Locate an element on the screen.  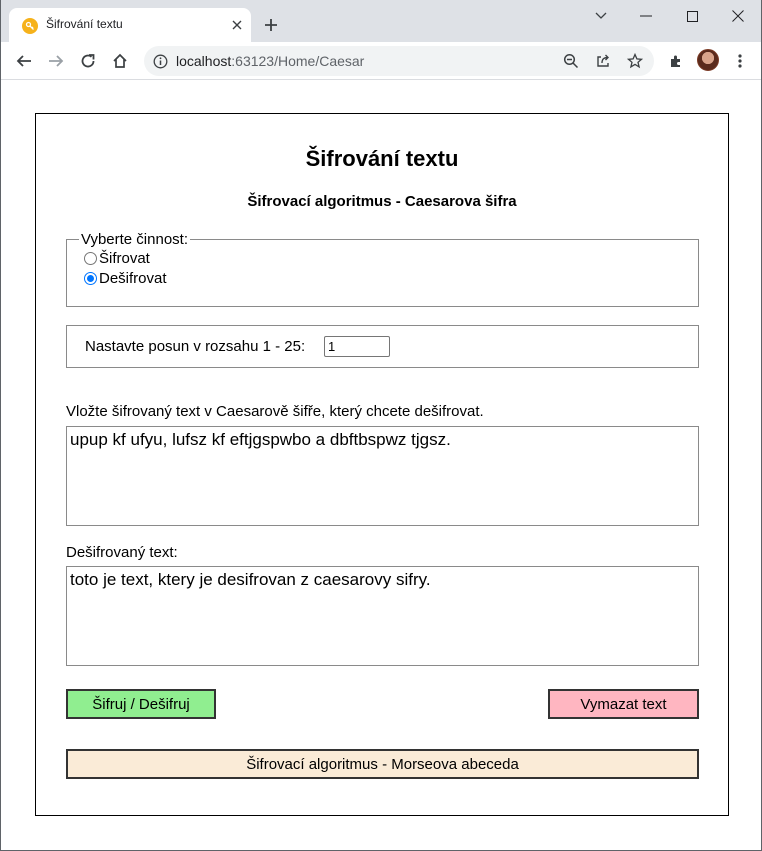
address-bar: localhost:63123/Home/Caesar is located at coordinates (399, 61).